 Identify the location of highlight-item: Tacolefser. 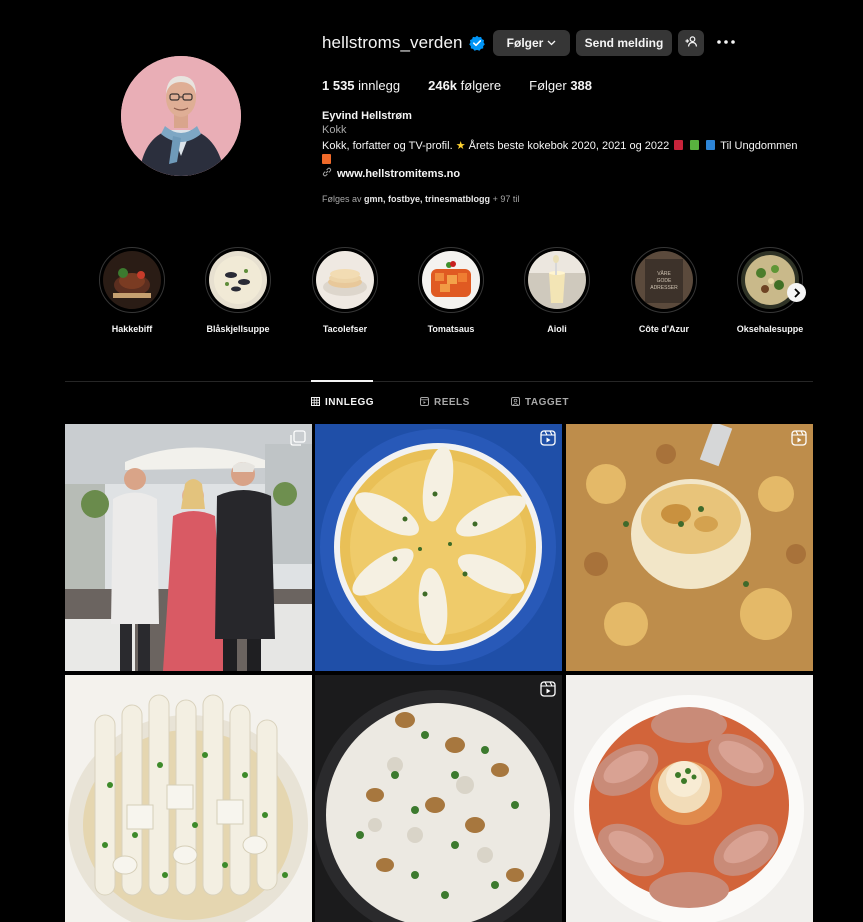
(345, 290).